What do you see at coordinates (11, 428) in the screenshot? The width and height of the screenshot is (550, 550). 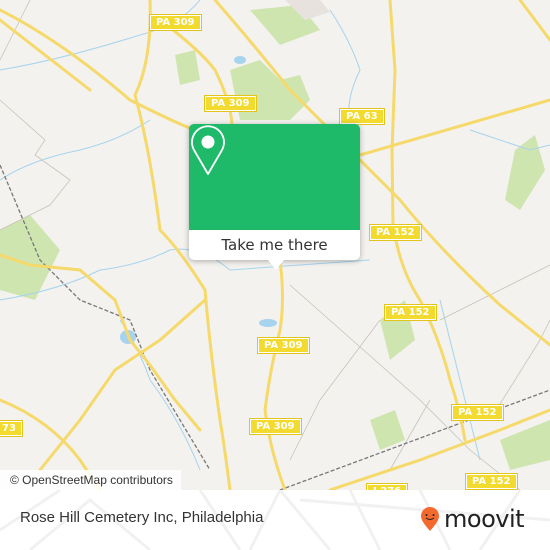 I see `road-shield-pa73: 73` at bounding box center [11, 428].